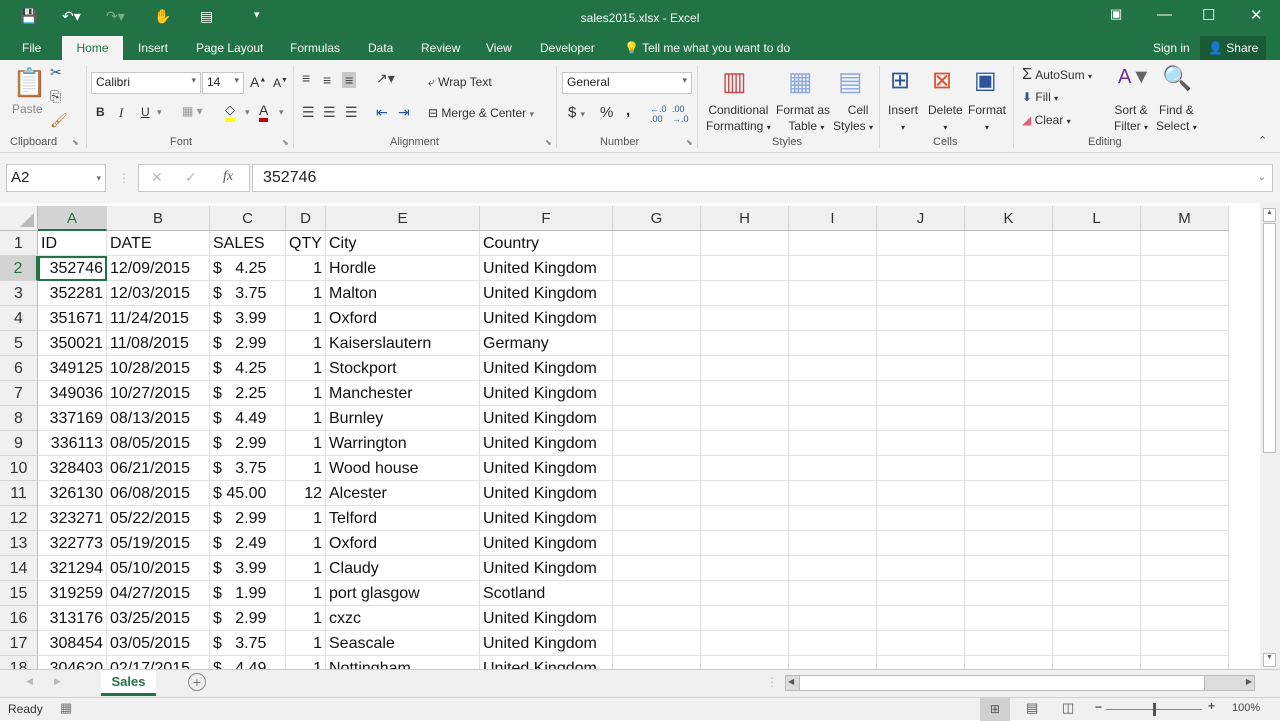  What do you see at coordinates (1185, 443) in the screenshot?
I see `cell-m9` at bounding box center [1185, 443].